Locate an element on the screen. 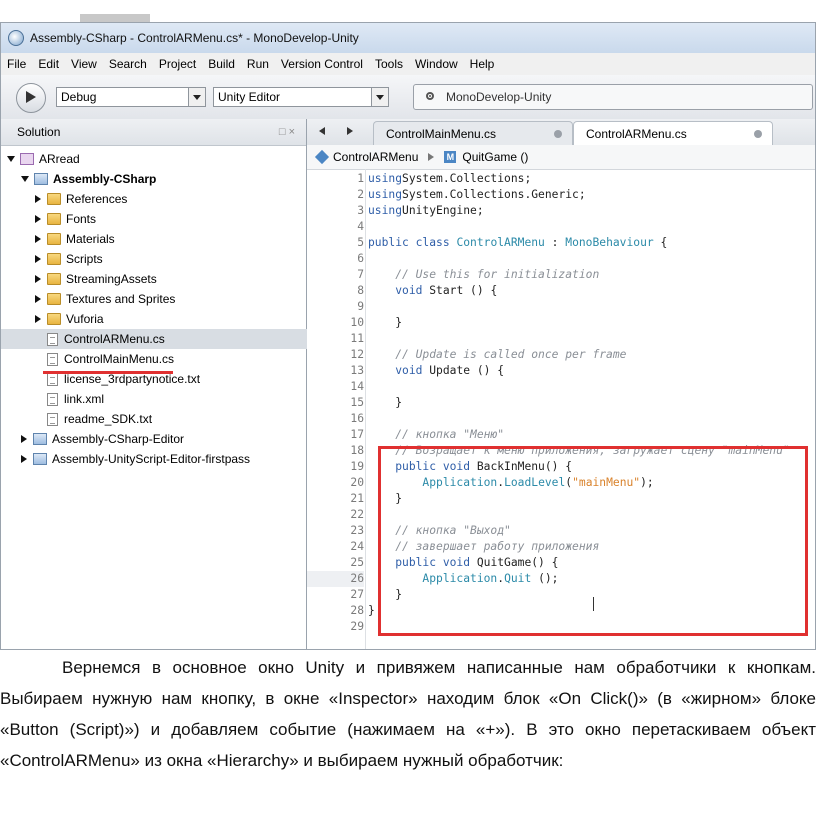  target-value: Unity Editor is located at coordinates (249, 97).